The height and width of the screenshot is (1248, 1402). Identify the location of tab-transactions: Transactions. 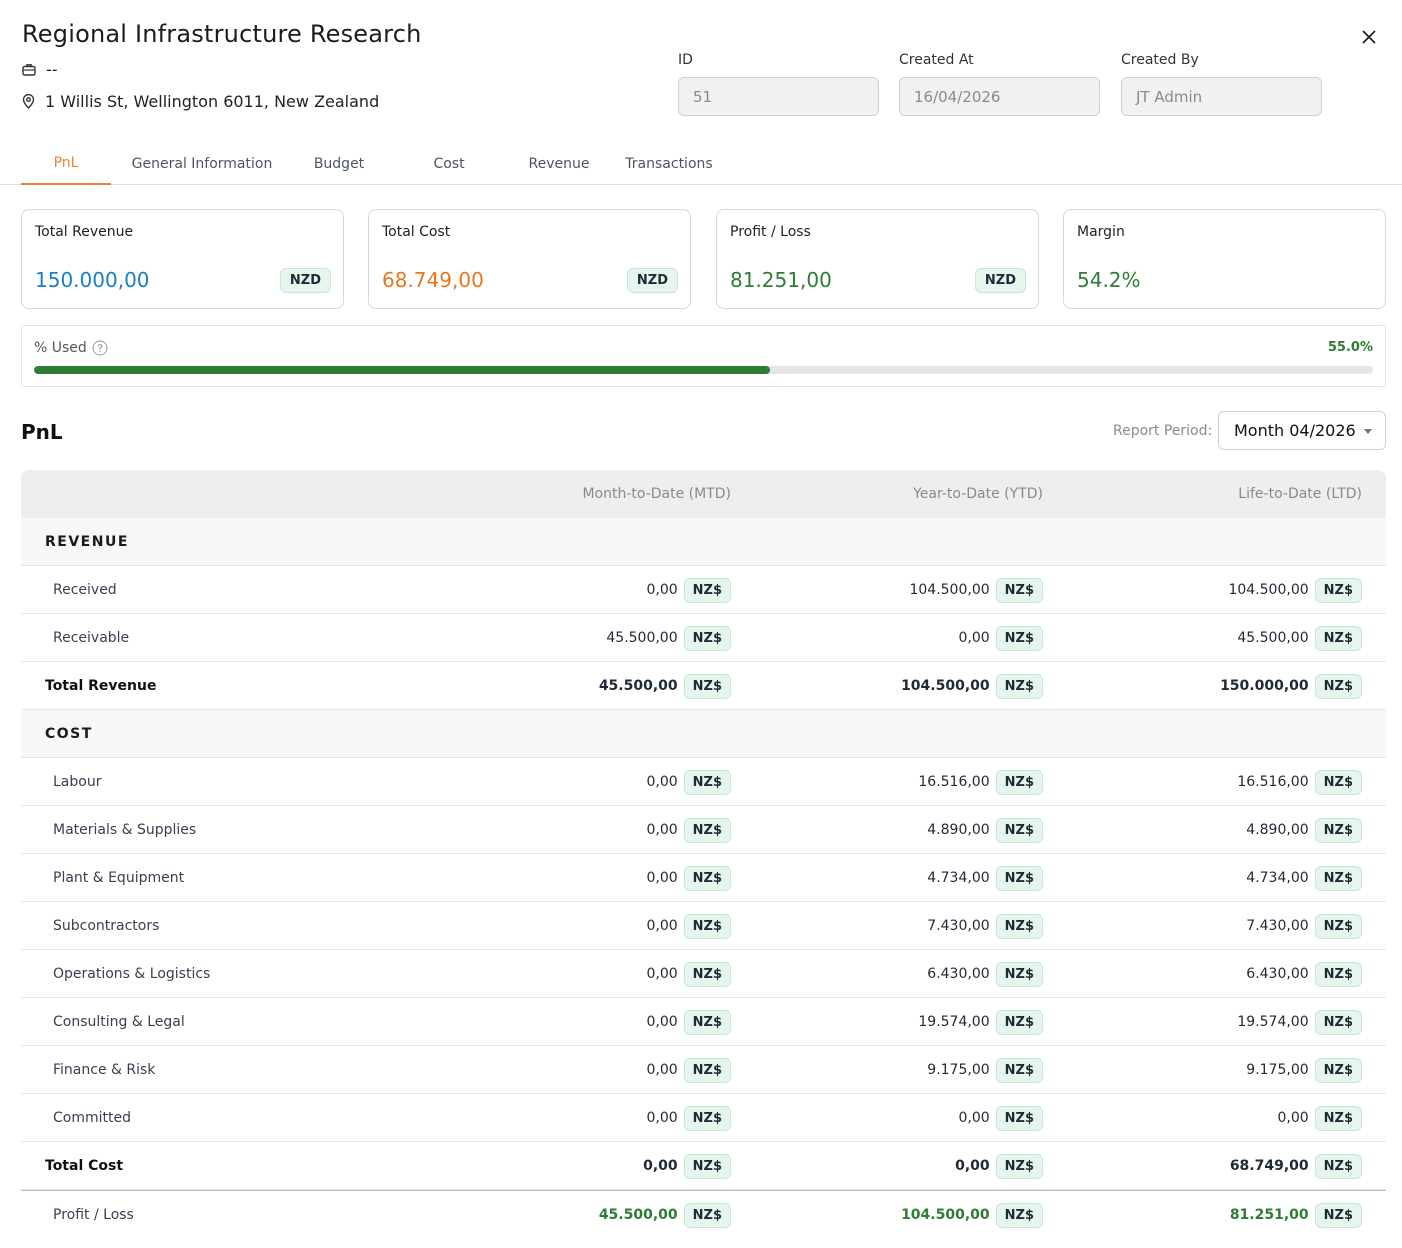
(669, 163).